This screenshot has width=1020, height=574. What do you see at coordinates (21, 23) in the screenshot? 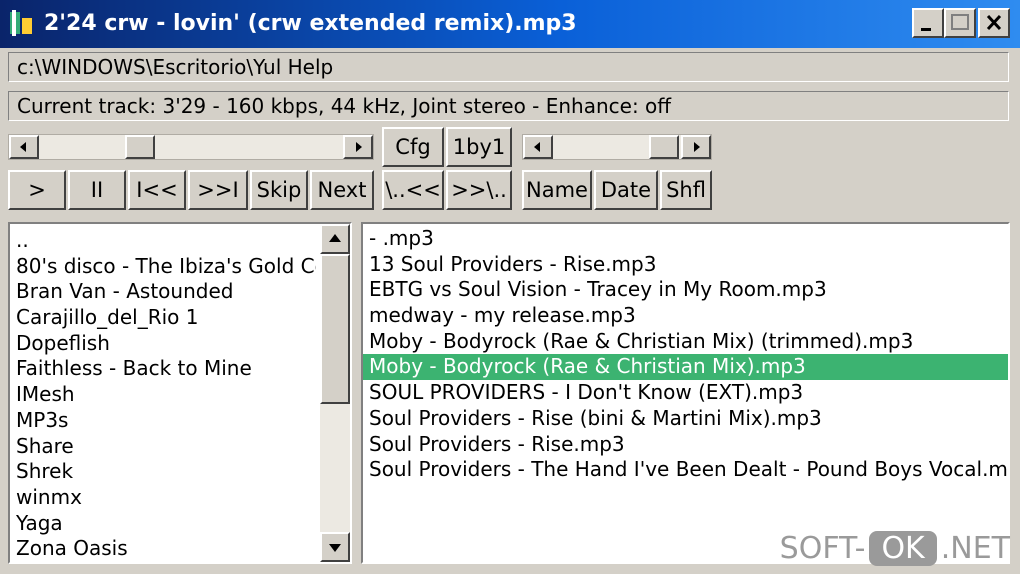
I see `app-icon` at bounding box center [21, 23].